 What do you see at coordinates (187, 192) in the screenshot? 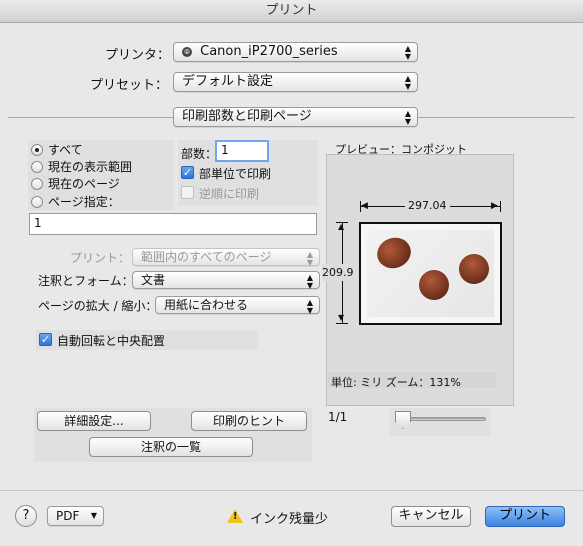
I see `reverse-checkbox` at bounding box center [187, 192].